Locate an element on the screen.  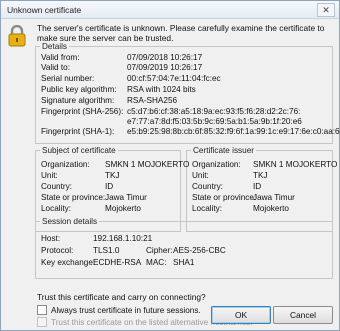
session-legend: Session details is located at coordinates (70, 221).